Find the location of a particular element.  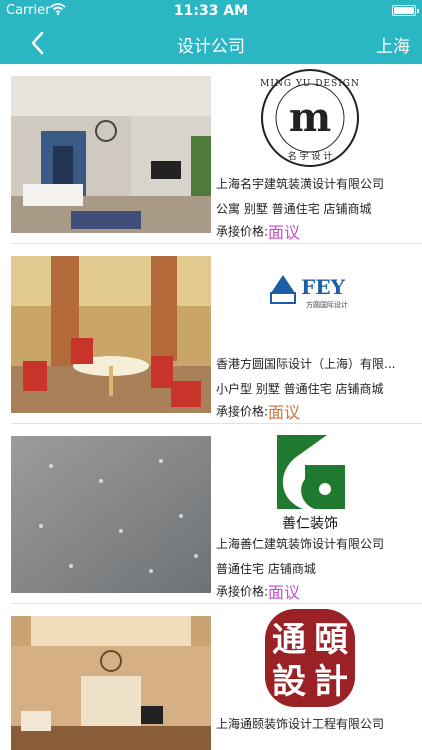

logo-text: 頤 is located at coordinates (331, 640).